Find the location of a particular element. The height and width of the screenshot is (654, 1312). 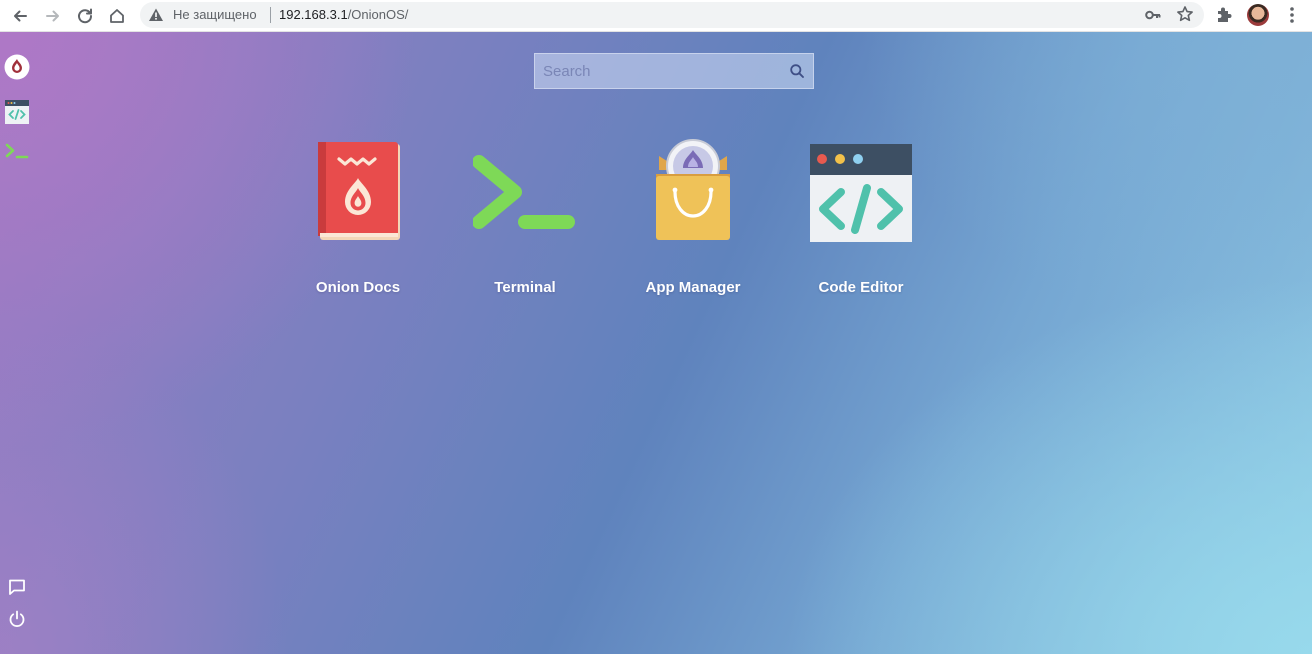

search-icon is located at coordinates (797, 73).